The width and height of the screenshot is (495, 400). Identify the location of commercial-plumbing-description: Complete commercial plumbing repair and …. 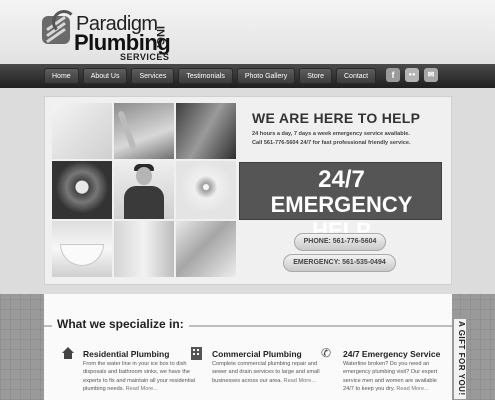
(268, 372).